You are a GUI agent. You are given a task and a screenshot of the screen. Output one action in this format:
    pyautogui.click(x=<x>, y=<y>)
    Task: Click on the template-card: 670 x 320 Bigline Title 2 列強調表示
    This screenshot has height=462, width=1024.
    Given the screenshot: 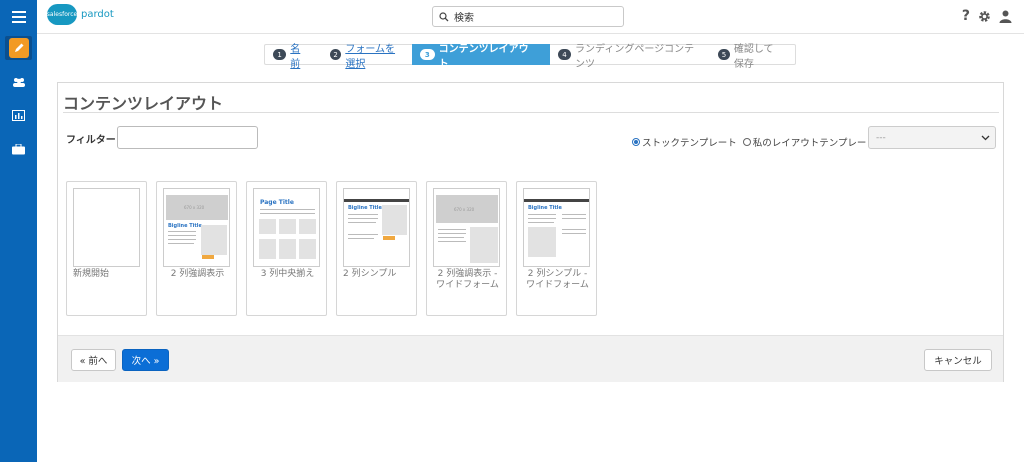 What is the action you would take?
    pyautogui.click(x=196, y=248)
    